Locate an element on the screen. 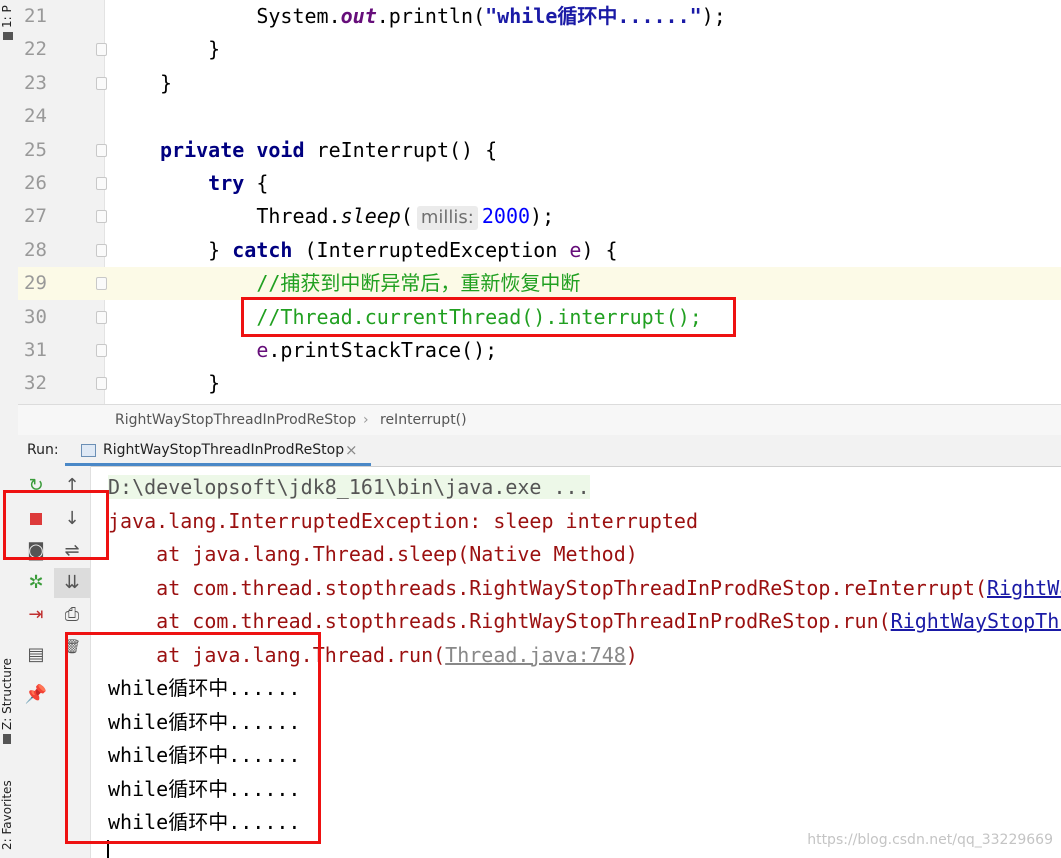  line-number: 22 is located at coordinates (35, 49).